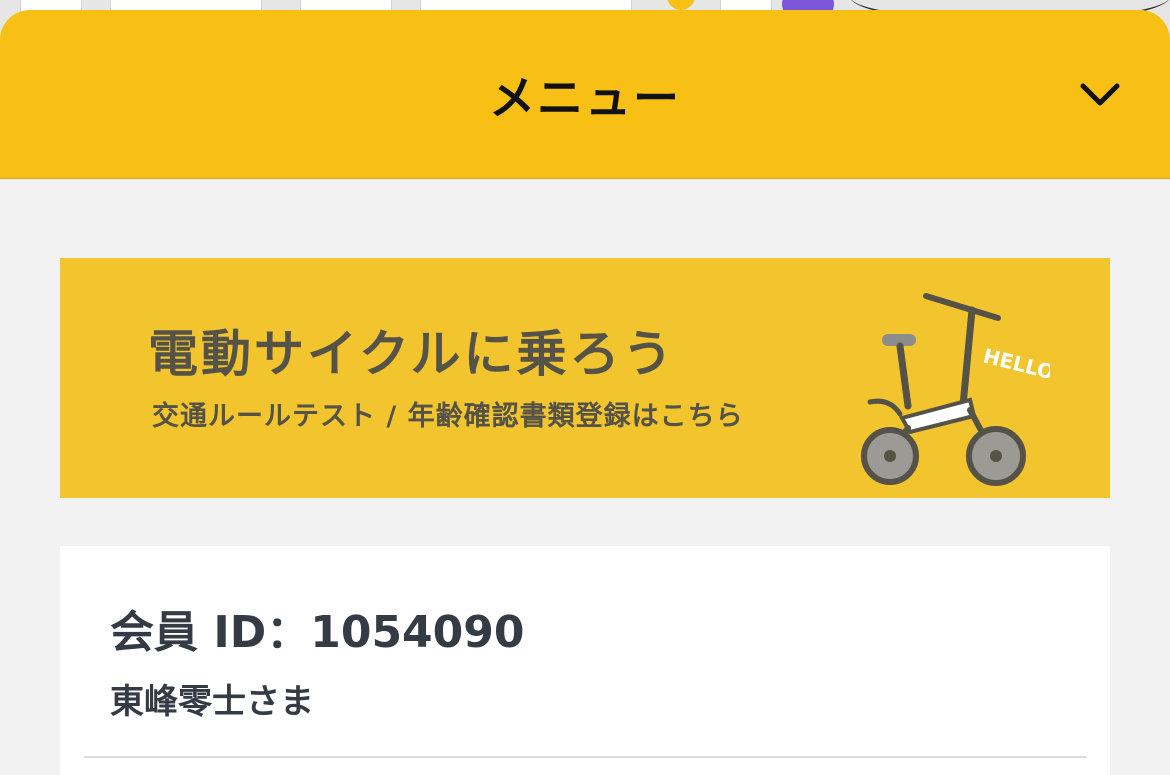 Image resolution: width=1170 pixels, height=775 pixels. Describe the element at coordinates (212, 702) in the screenshot. I see `member-name: 東峰零士さま` at that location.